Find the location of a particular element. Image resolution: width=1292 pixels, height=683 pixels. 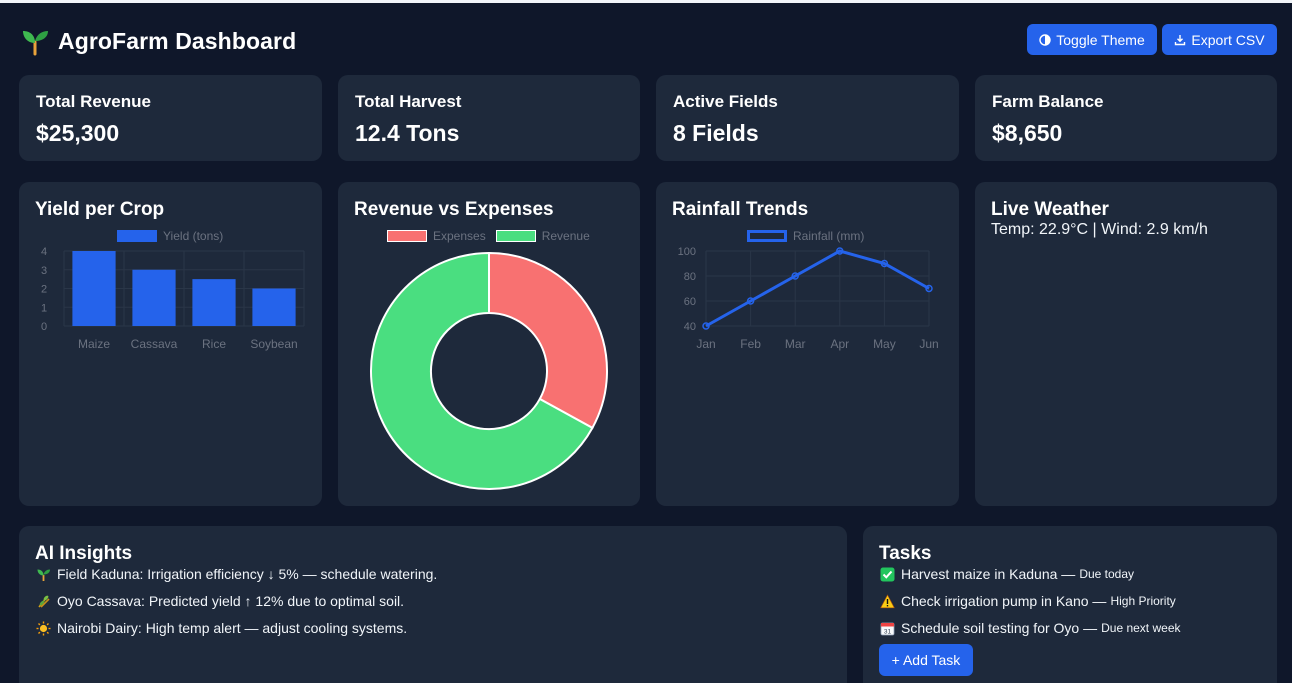

task-due: High Priority is located at coordinates (1143, 601).